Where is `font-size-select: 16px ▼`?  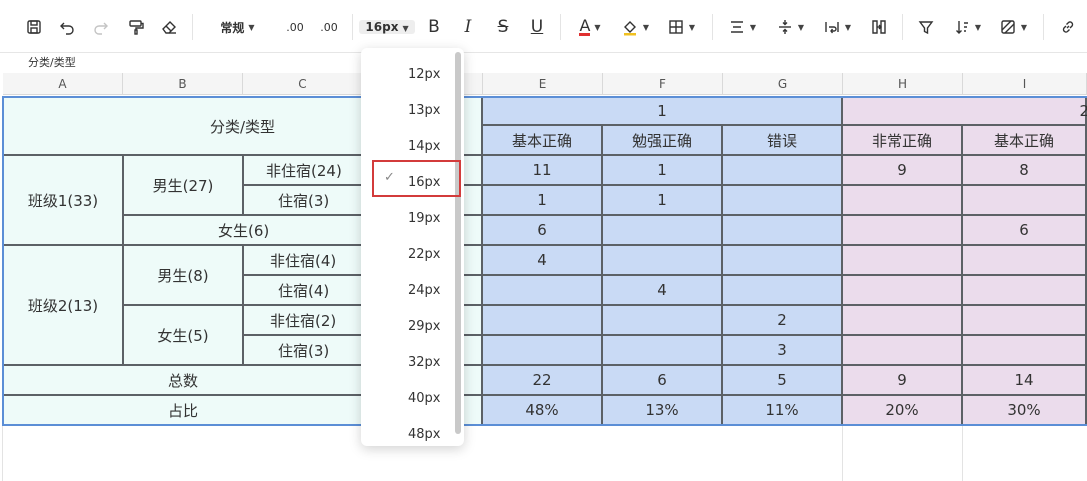
font-size-select: 16px ▼ is located at coordinates (387, 27).